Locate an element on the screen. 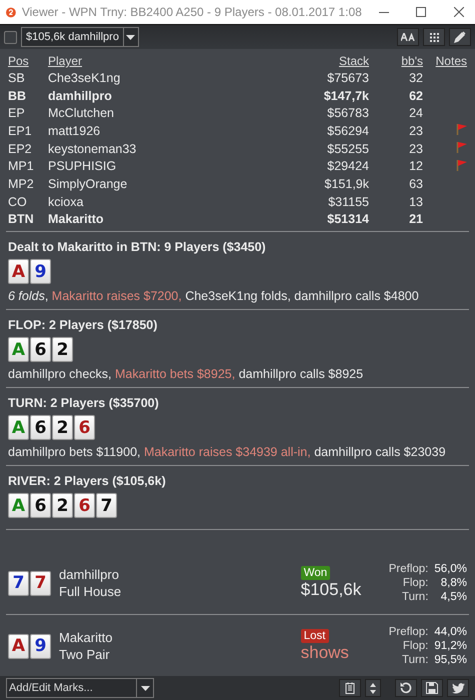 The image size is (475, 700). column-header: Notes is located at coordinates (451, 61).